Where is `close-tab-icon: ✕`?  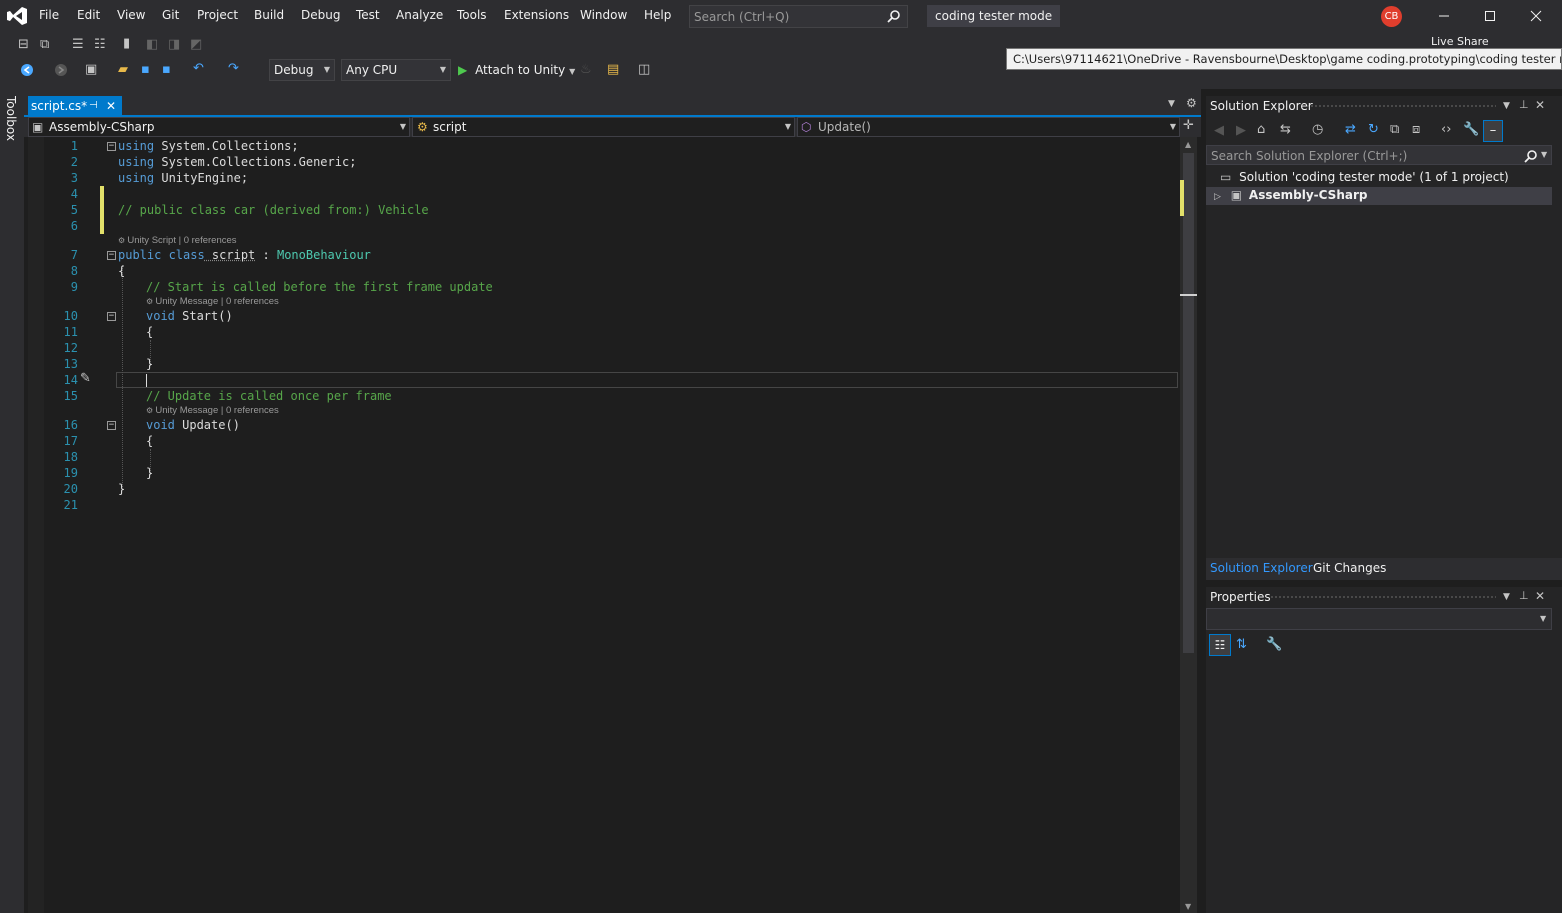
close-tab-icon: ✕ is located at coordinates (111, 106).